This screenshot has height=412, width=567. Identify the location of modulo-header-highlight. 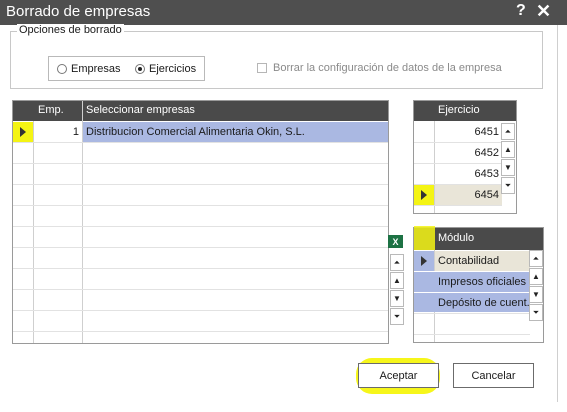
(424, 238).